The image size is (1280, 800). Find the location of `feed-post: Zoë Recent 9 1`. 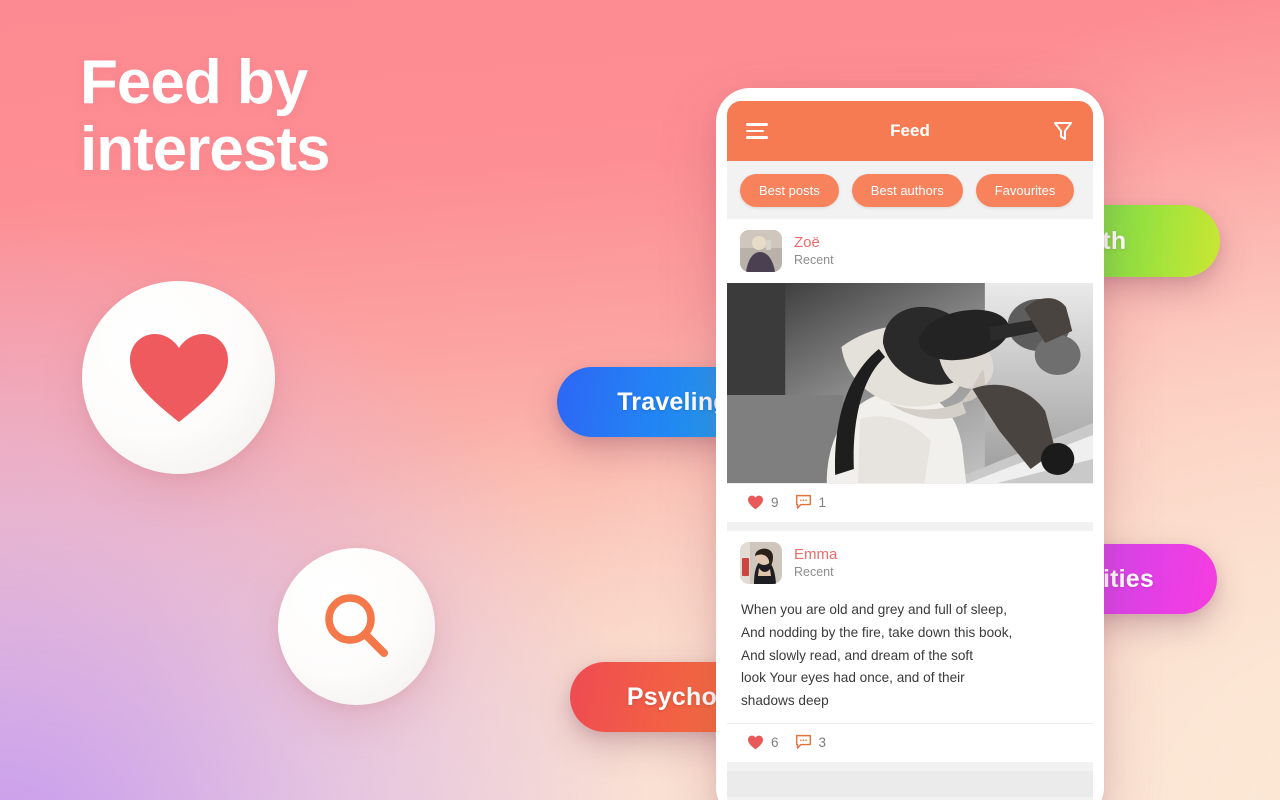

feed-post: Zoë Recent 9 1 is located at coordinates (910, 370).